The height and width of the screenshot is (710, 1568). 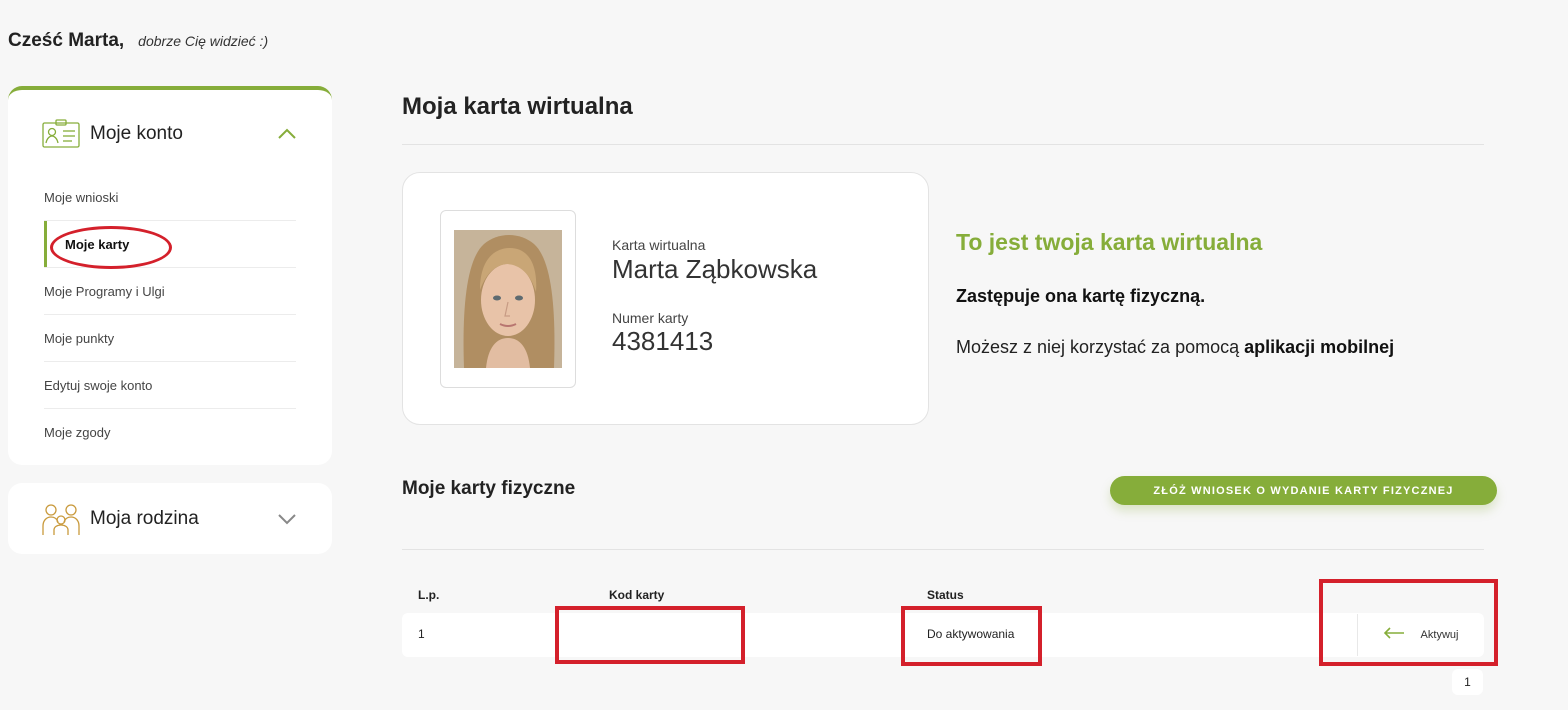 What do you see at coordinates (1098, 347) in the screenshot?
I see `promo-line-2-text: Możesz z niej korzystać za pomocą` at bounding box center [1098, 347].